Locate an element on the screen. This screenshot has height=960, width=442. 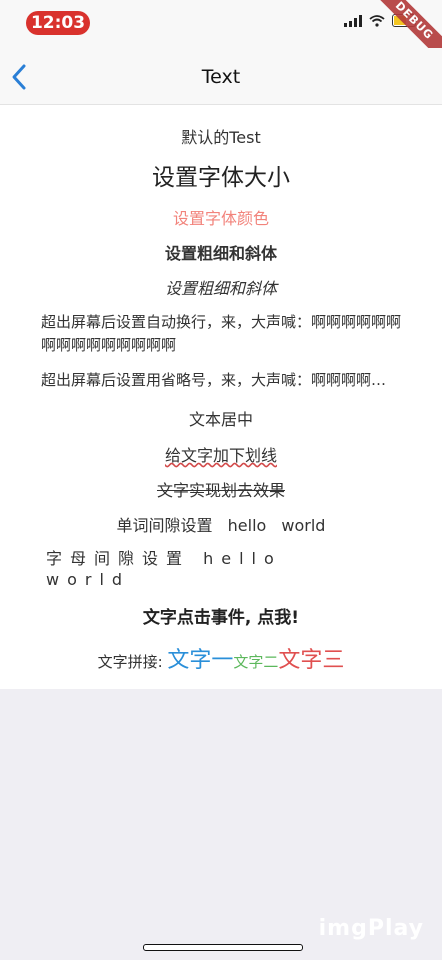
concat-text: 文字拼接: 文字一文字二文字三 is located at coordinates (221, 658).